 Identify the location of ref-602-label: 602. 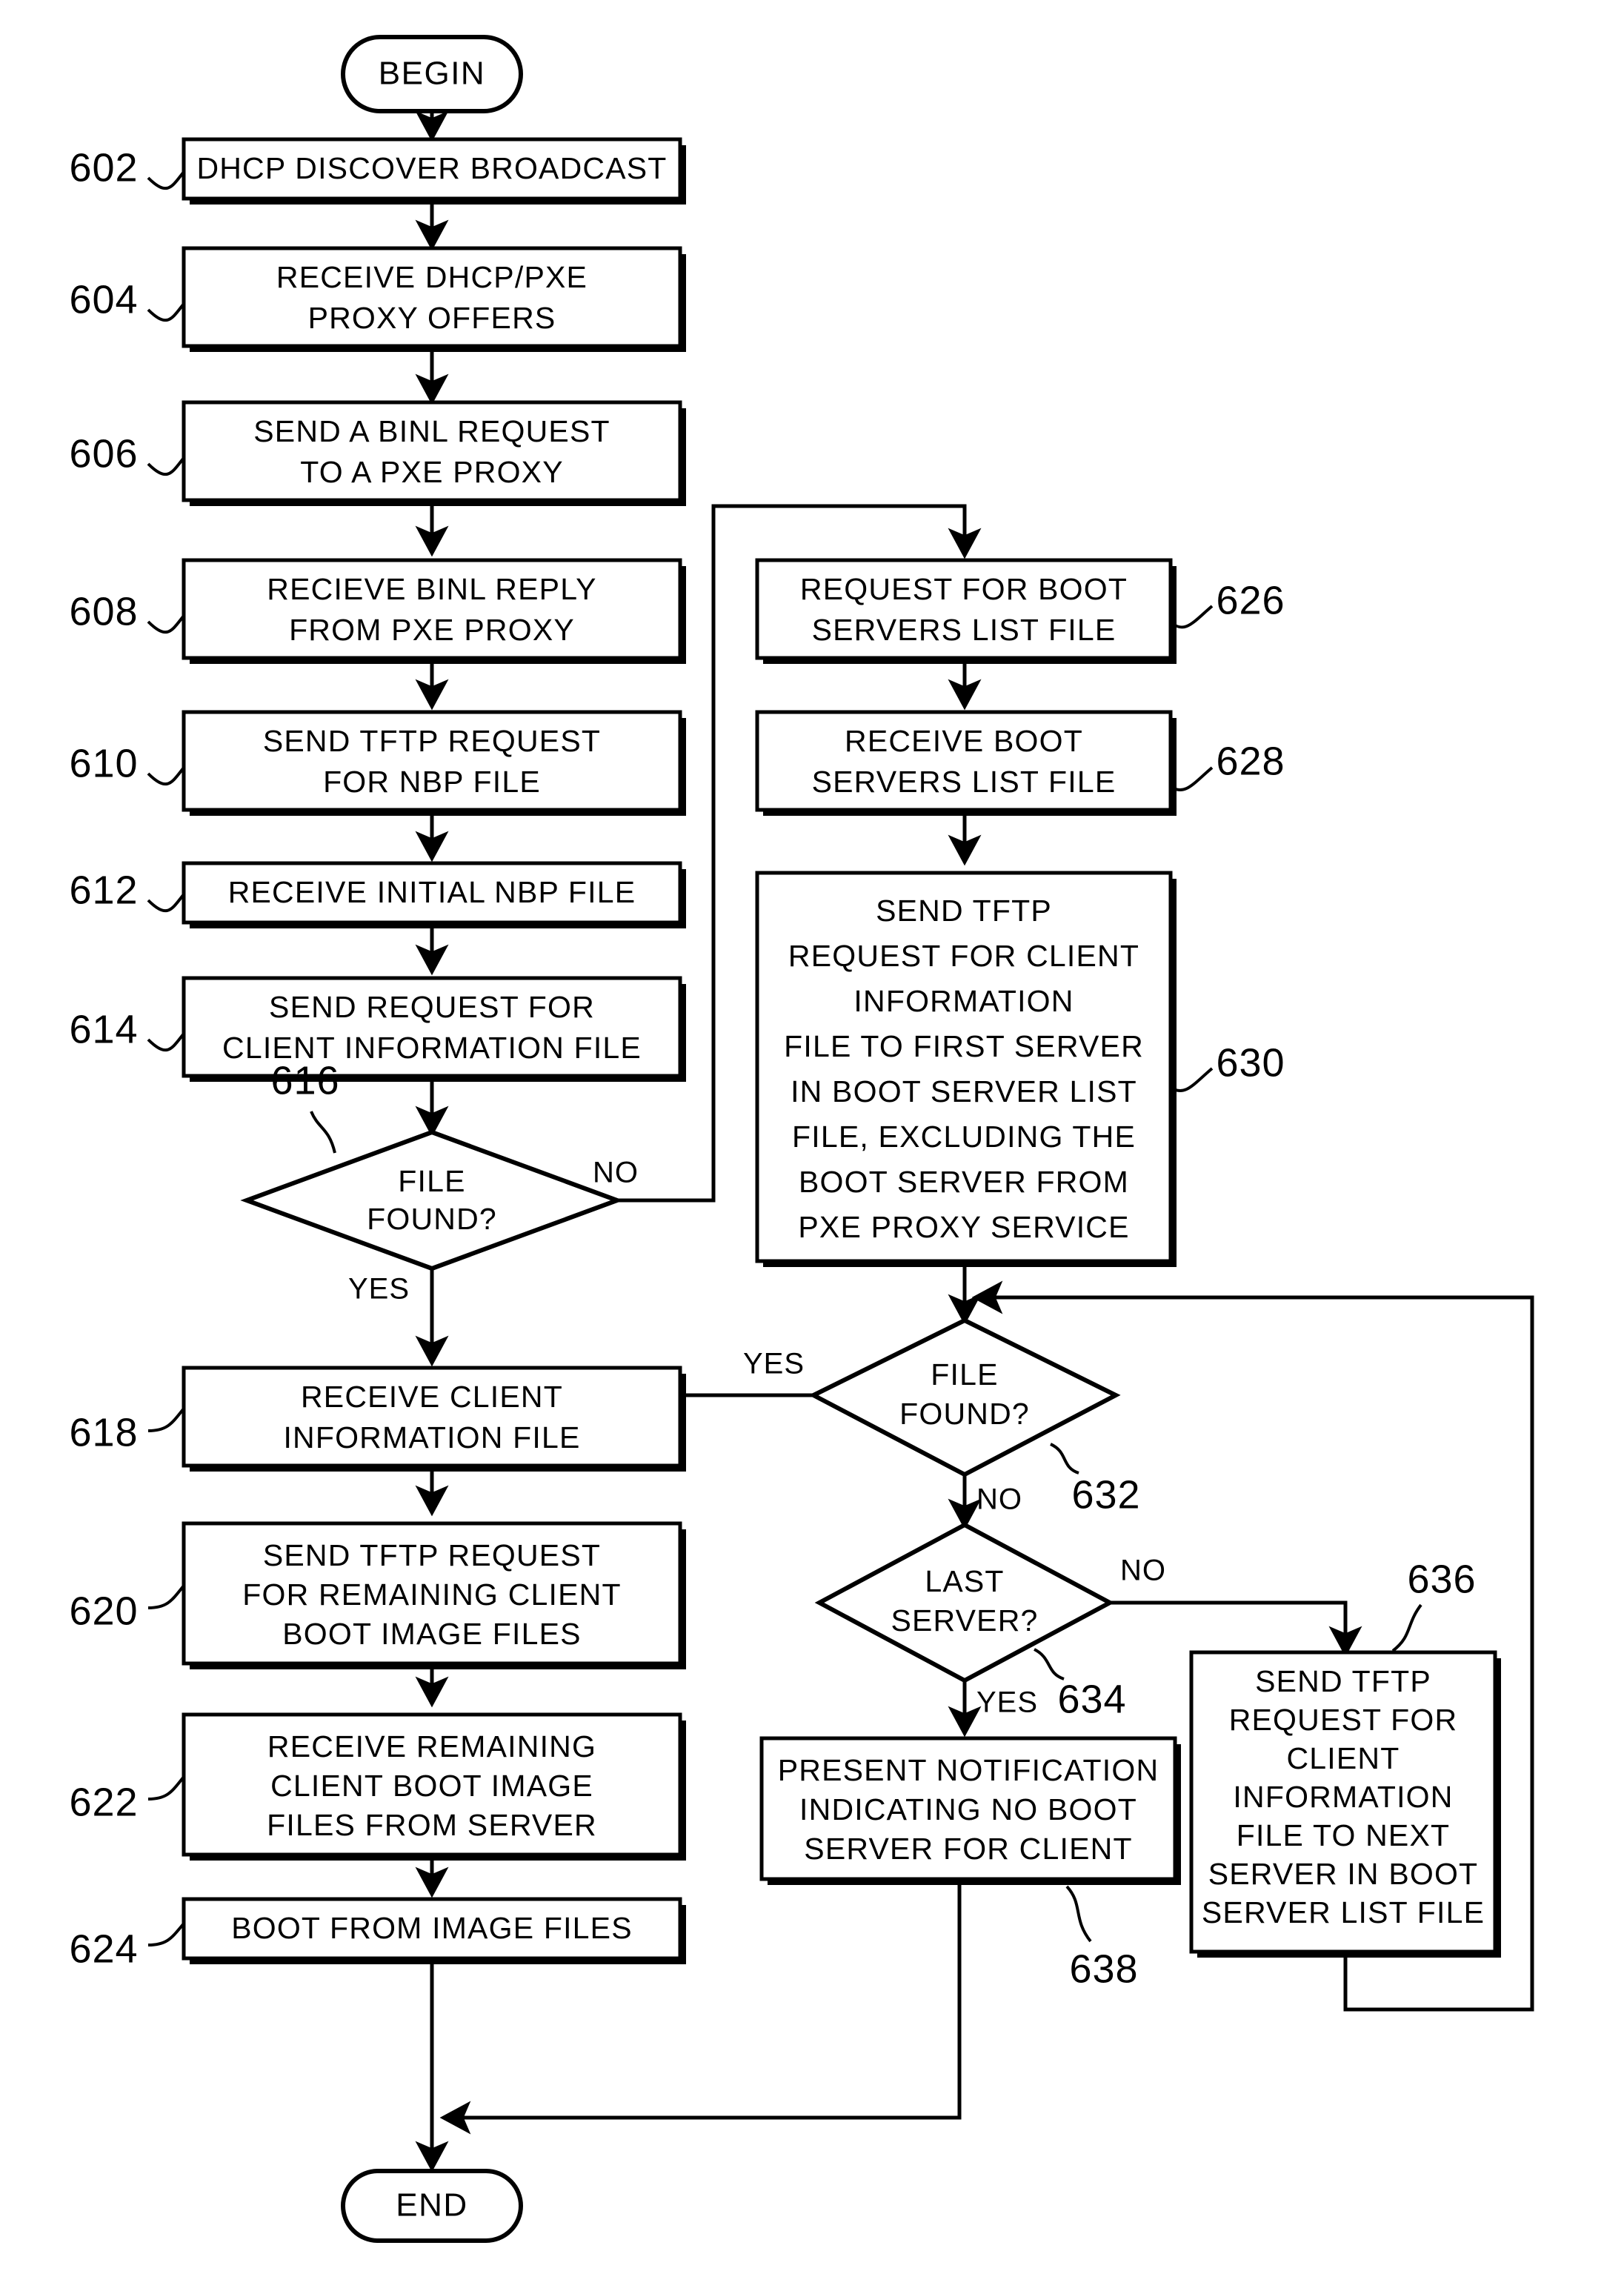
(103, 167).